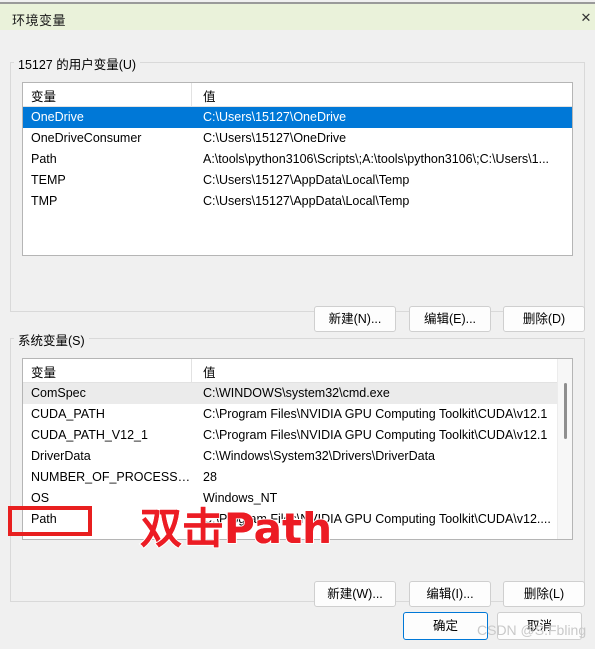 Image resolution: width=595 pixels, height=649 pixels. I want to click on table-row: TEMP C:\Users\15127\AppData\Local\Temp, so click(297, 180).